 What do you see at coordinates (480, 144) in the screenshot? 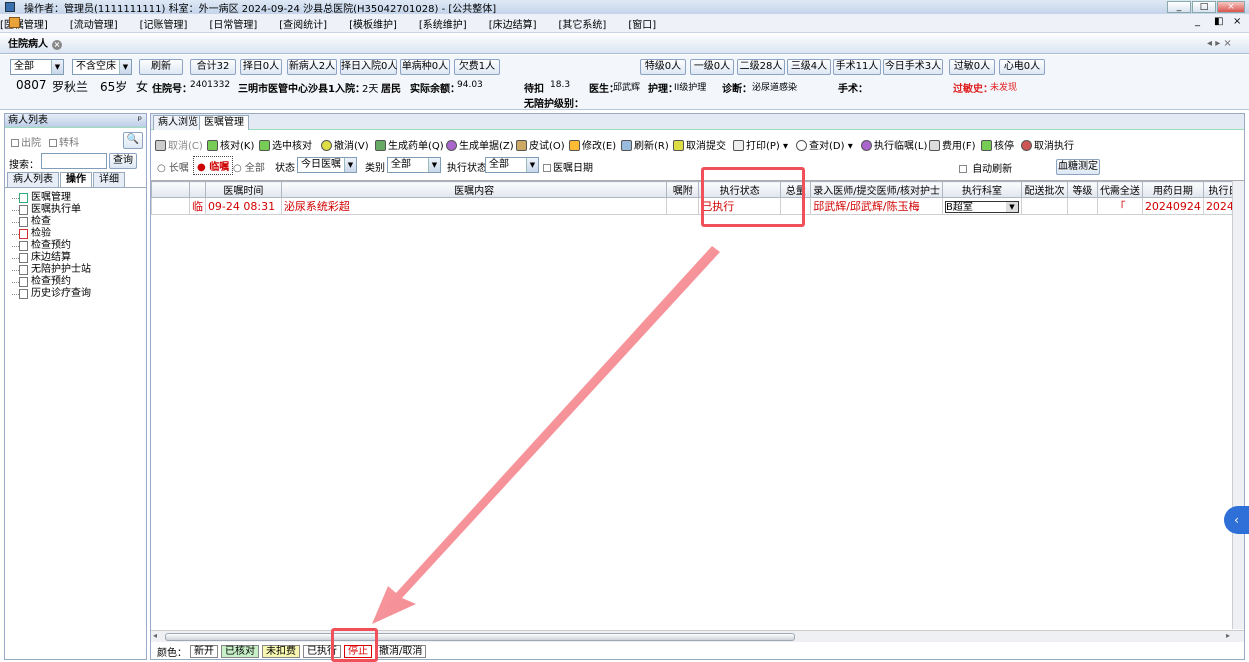
I see `generate-forms-button: 生成单据(Z)` at bounding box center [480, 144].